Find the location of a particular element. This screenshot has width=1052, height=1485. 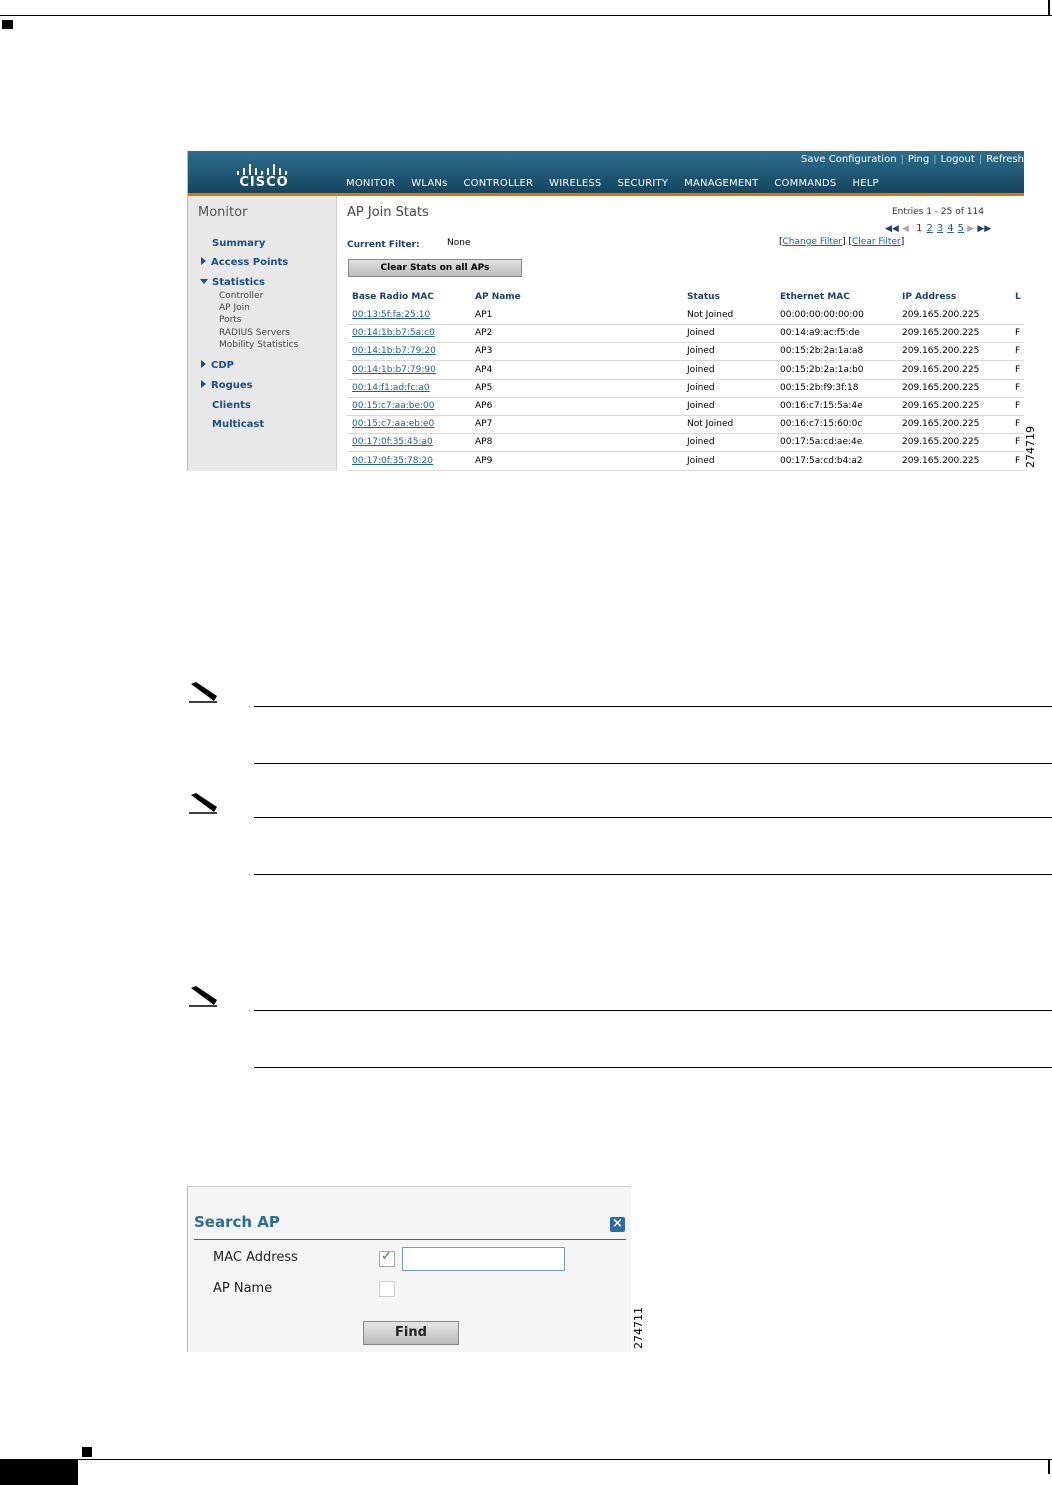

mac-address-input is located at coordinates (483, 1259).